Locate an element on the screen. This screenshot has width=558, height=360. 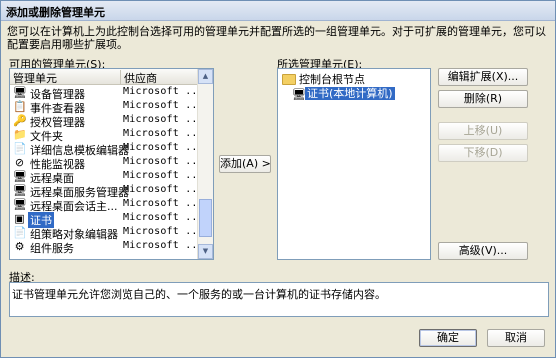
column-header-vendor: 供应商 is located at coordinates (160, 77).